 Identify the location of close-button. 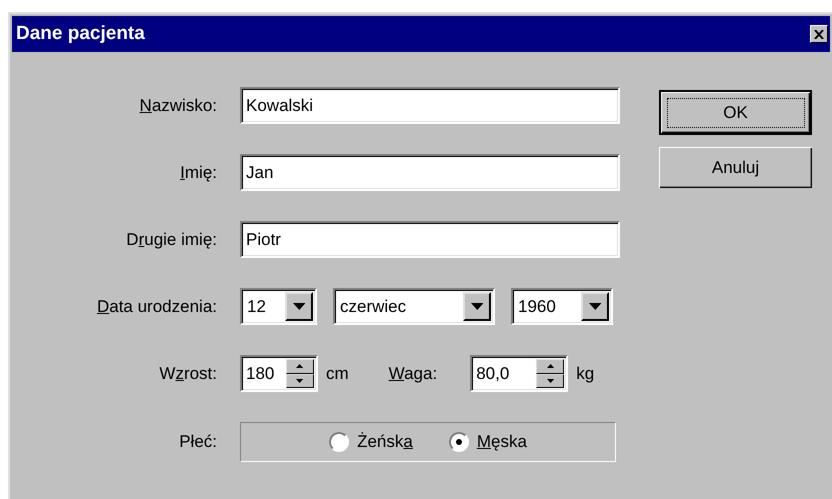
(819, 34).